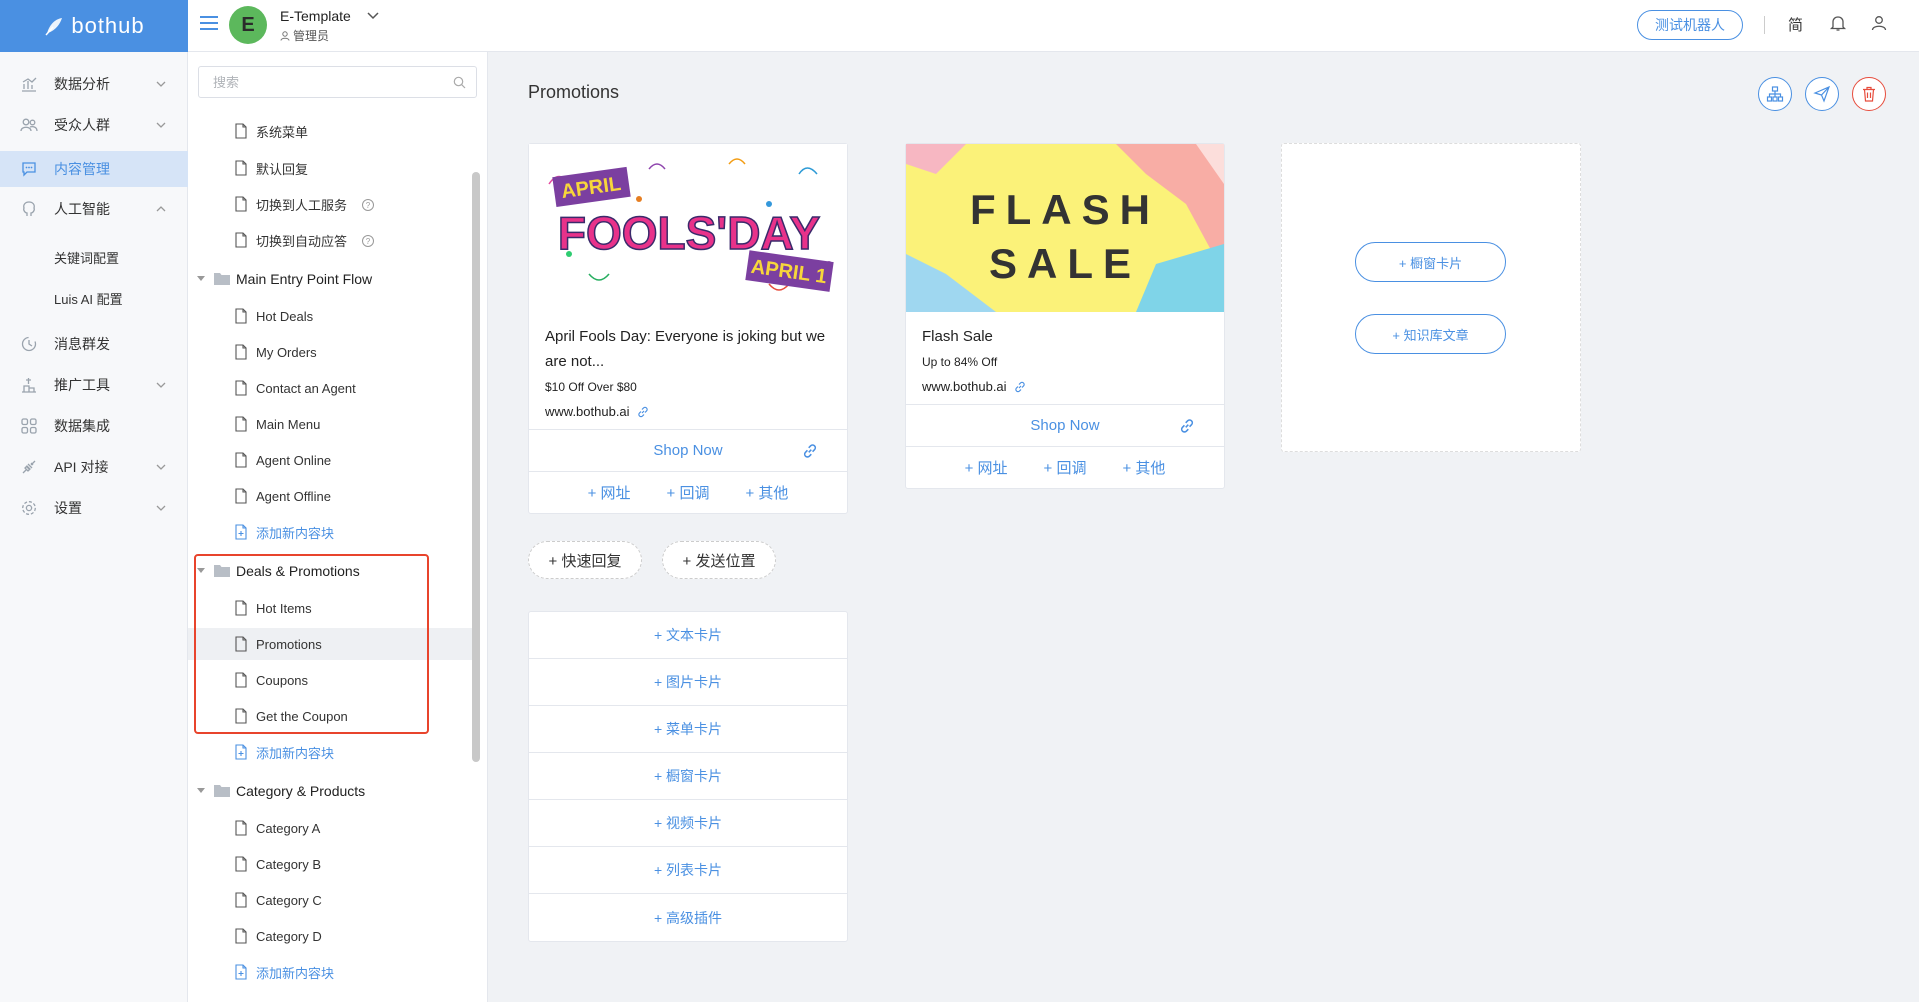 This screenshot has height=1002, width=1919. Describe the element at coordinates (330, 828) in the screenshot. I see `tree-item: Category A` at that location.